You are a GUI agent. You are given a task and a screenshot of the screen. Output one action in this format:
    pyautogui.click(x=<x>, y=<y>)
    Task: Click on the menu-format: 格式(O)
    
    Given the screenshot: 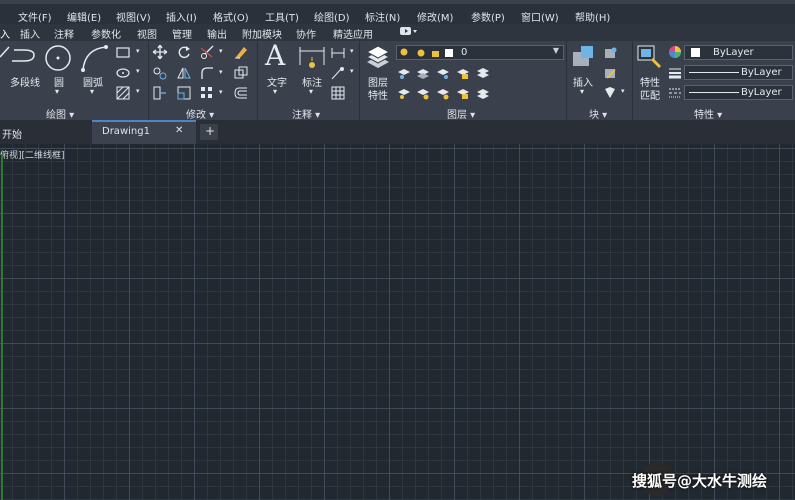 What is the action you would take?
    pyautogui.click(x=231, y=16)
    